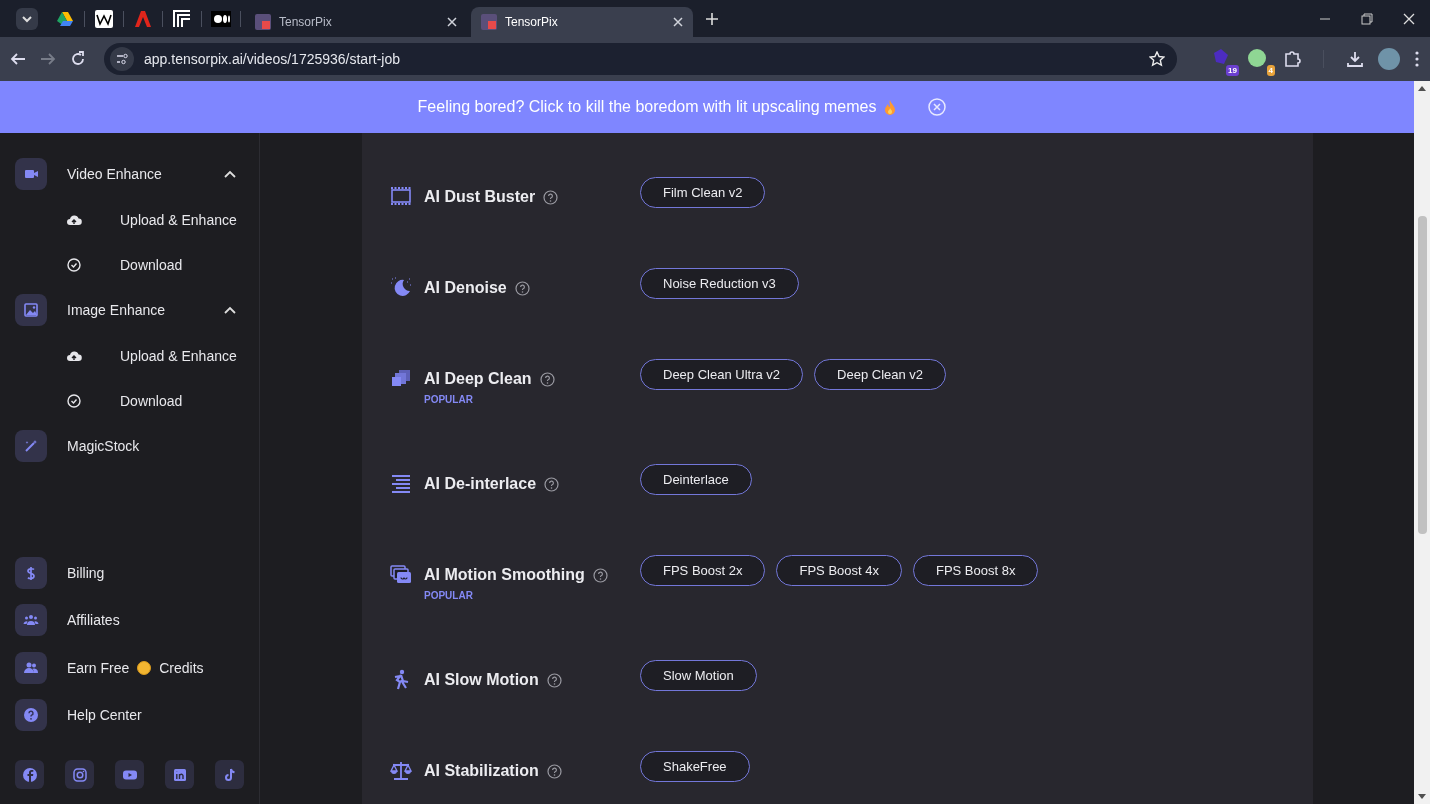 This screenshot has height=804, width=1430. What do you see at coordinates (1367, 18) in the screenshot?
I see `restore-icon` at bounding box center [1367, 18].